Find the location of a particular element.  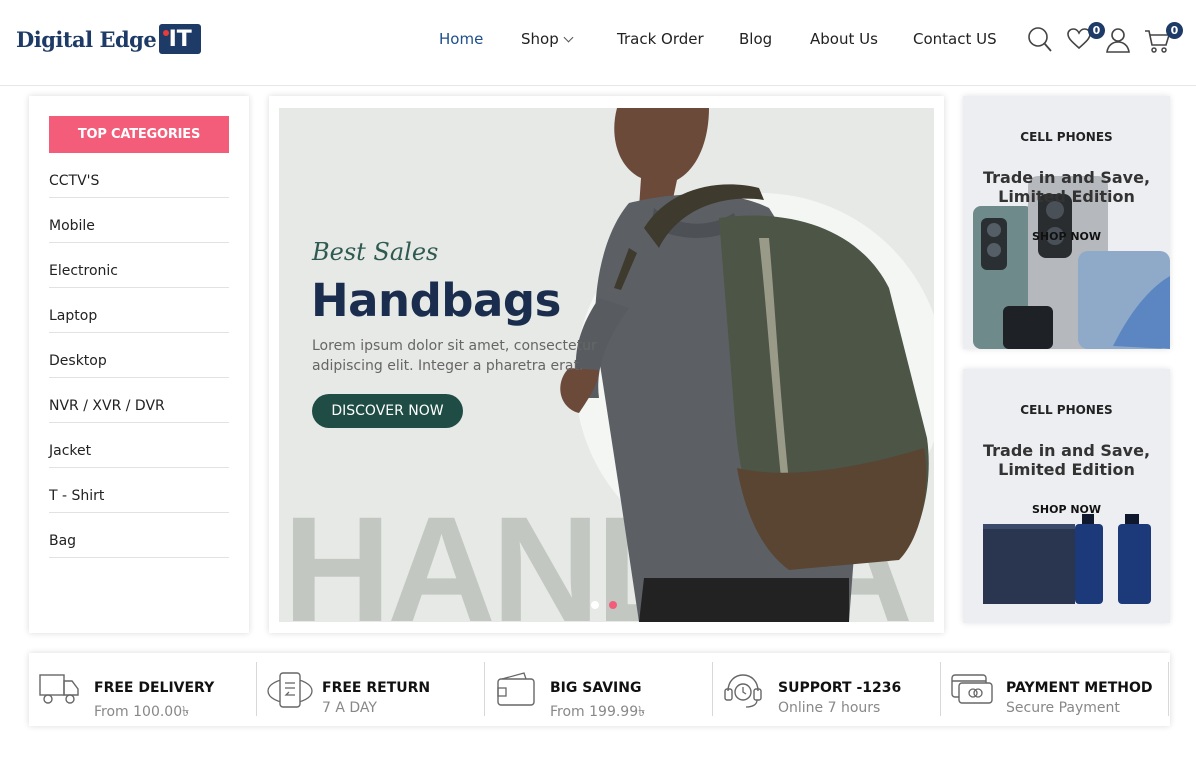

return-icon is located at coordinates (290, 692).